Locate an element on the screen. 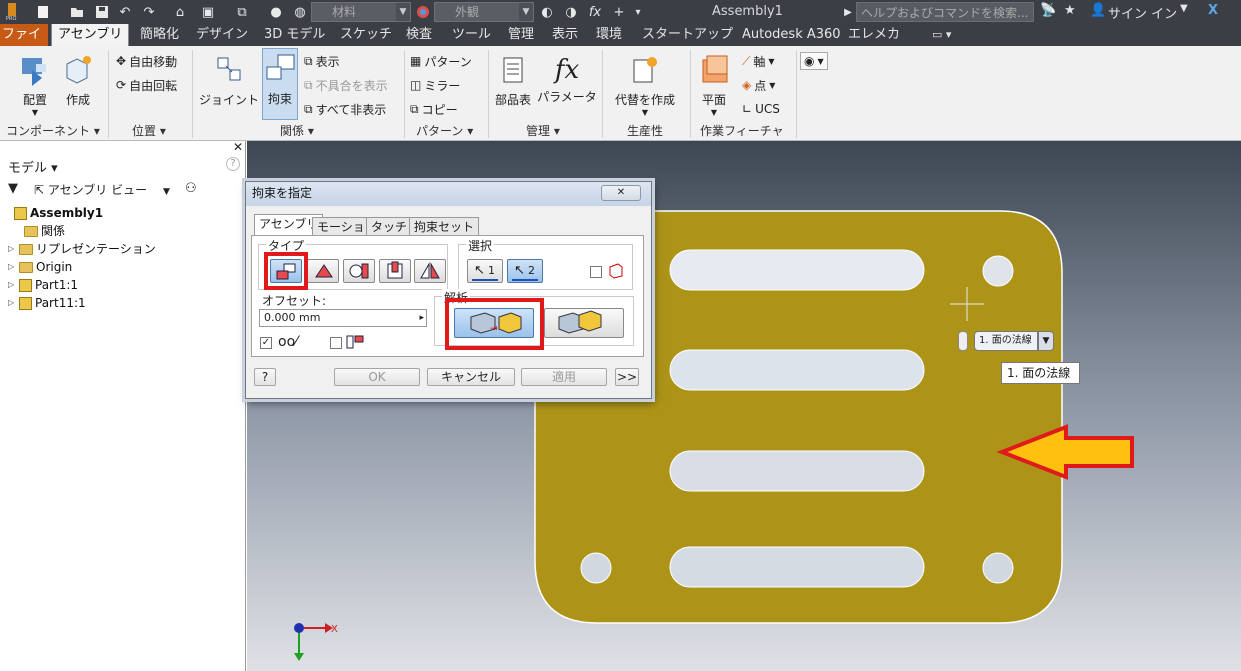 Image resolution: width=1241 pixels, height=671 pixels. offset-input: 0.000 mm ▸ is located at coordinates (343, 318).